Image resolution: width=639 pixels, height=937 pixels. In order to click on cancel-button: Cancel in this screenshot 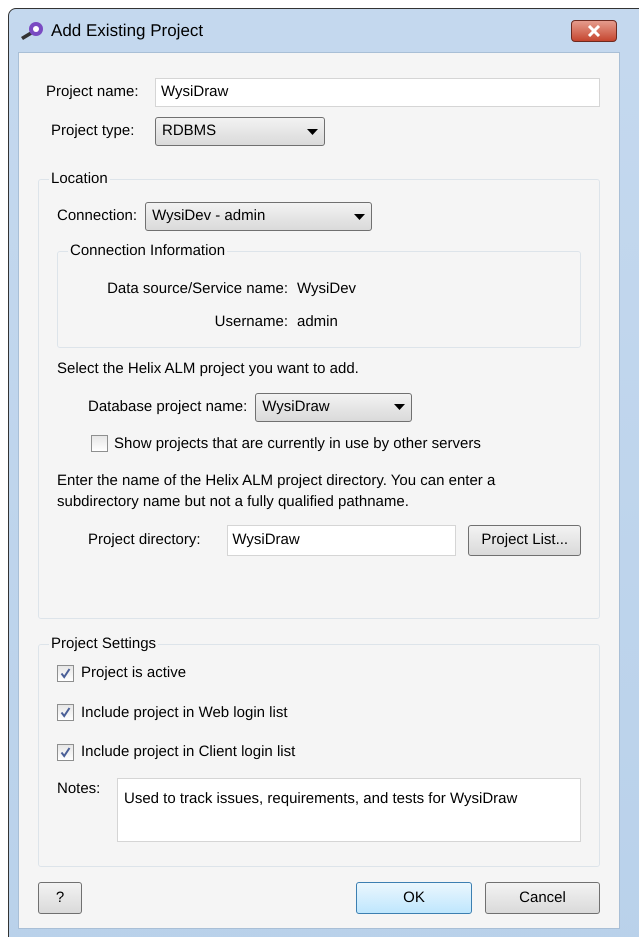, I will do `click(542, 898)`.